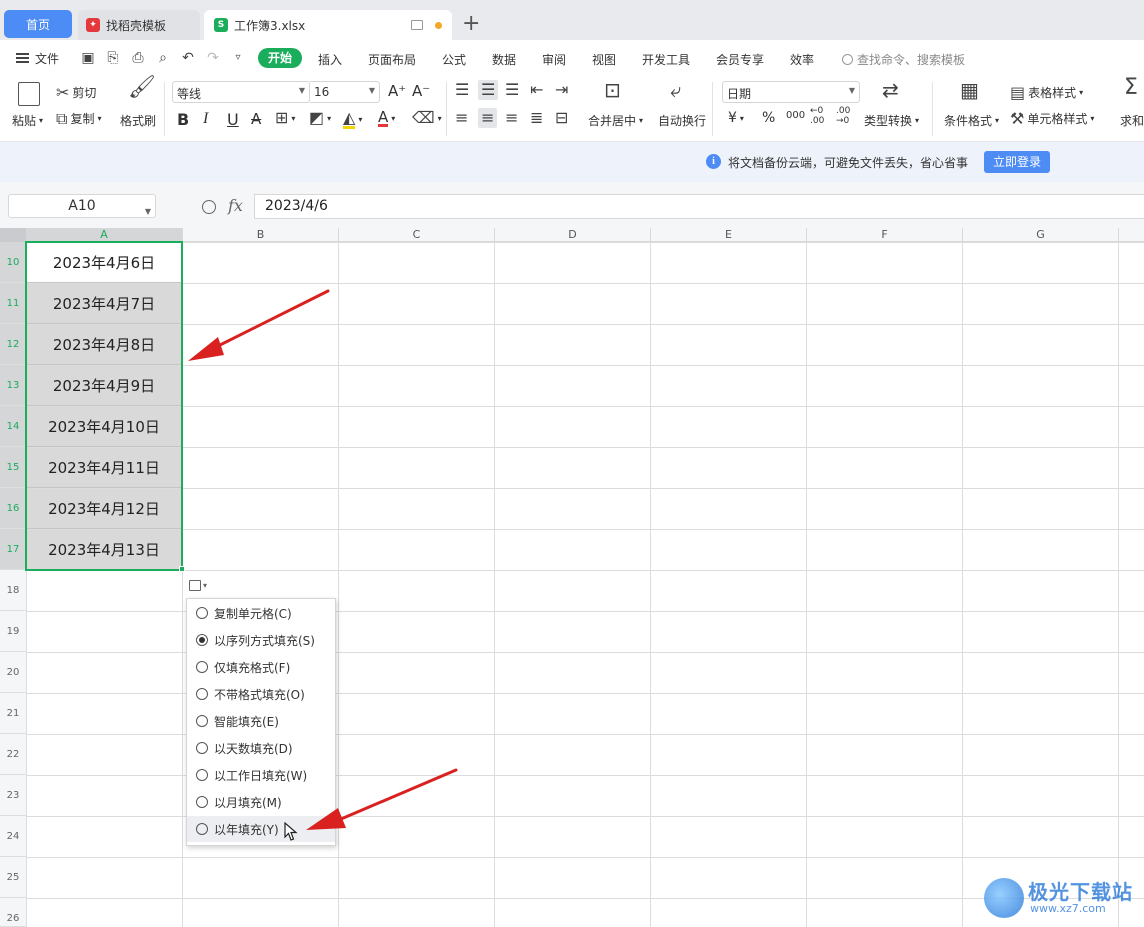 The image size is (1144, 927). I want to click on percent-button: %, so click(768, 118).